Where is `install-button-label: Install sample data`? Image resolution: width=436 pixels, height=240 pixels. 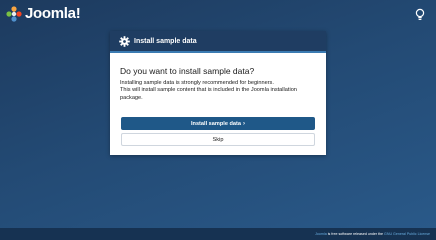 install-button-label: Install sample data is located at coordinates (216, 123).